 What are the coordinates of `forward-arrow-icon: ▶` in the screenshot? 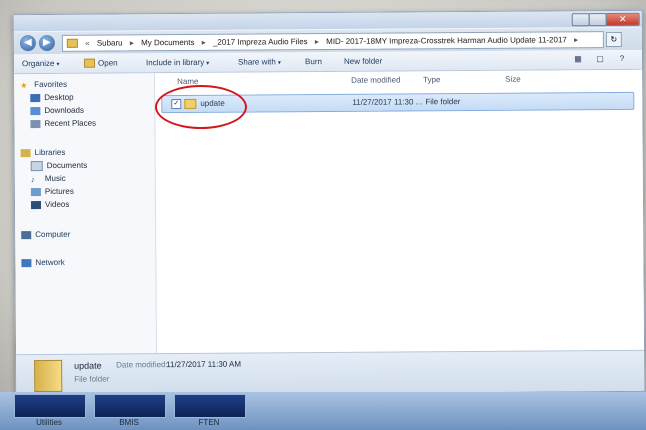 It's located at (46, 43).